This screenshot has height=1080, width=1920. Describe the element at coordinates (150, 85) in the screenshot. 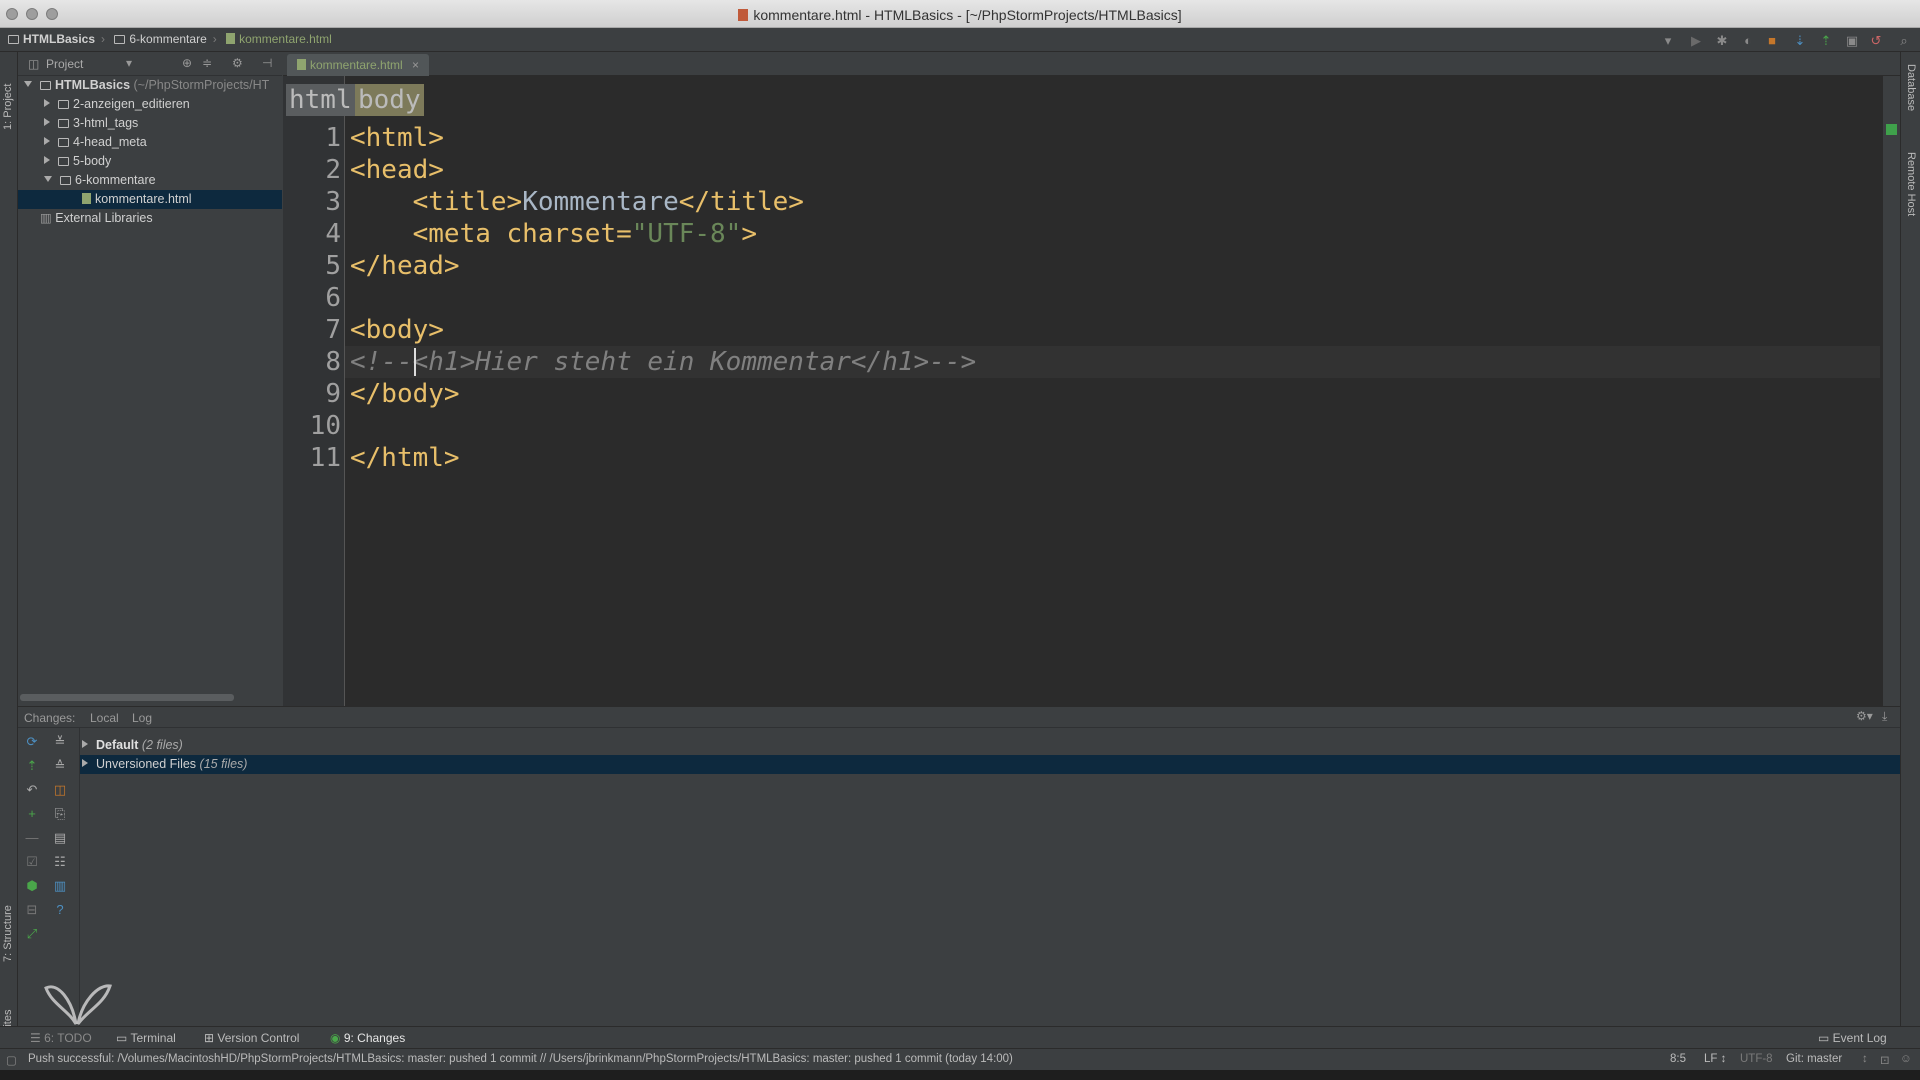

I see `tree-root: HTMLBasics (~/PhpStormProjects/HT` at that location.